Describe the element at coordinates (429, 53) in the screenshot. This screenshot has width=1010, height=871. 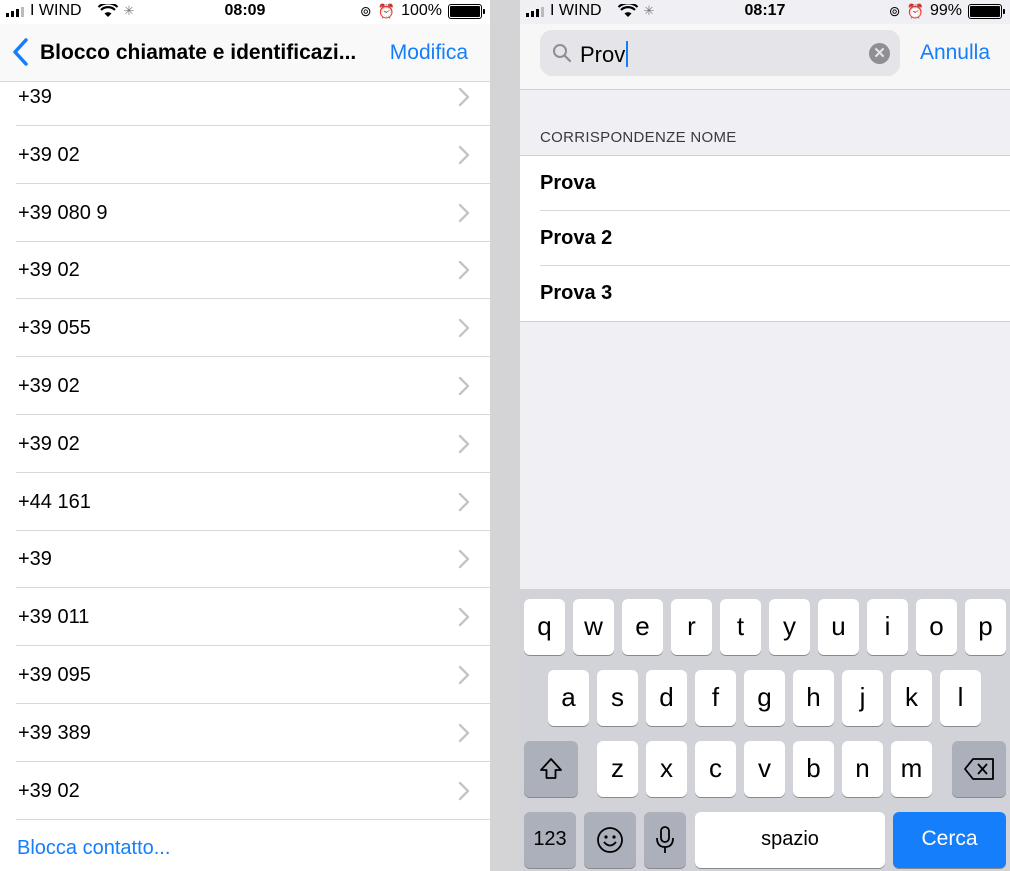
I see `edit-button: Modifica` at that location.